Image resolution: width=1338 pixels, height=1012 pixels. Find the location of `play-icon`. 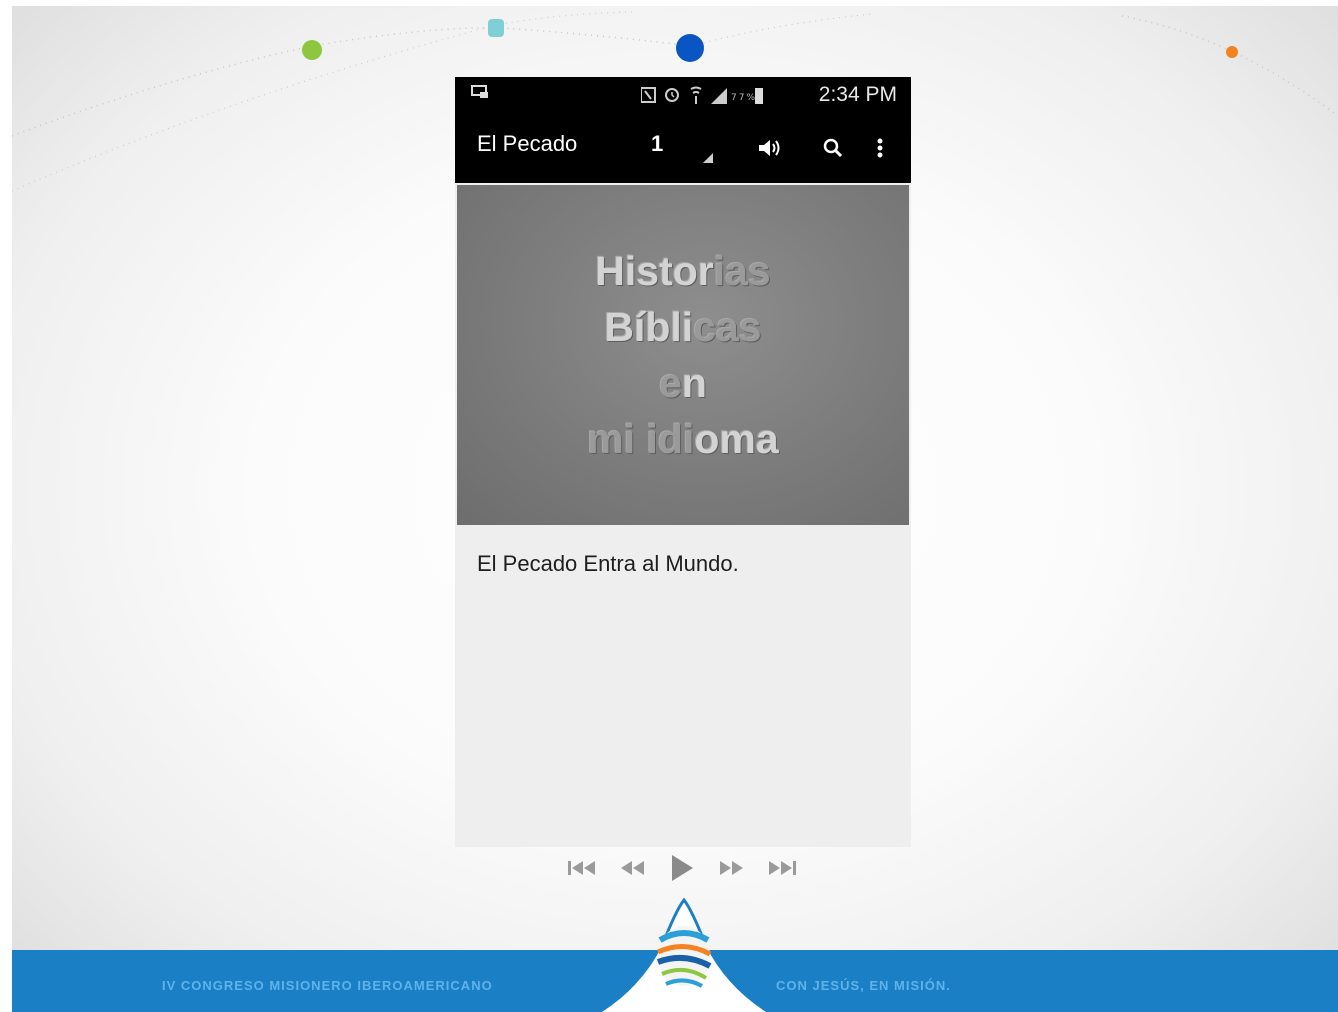

play-icon is located at coordinates (682, 868).